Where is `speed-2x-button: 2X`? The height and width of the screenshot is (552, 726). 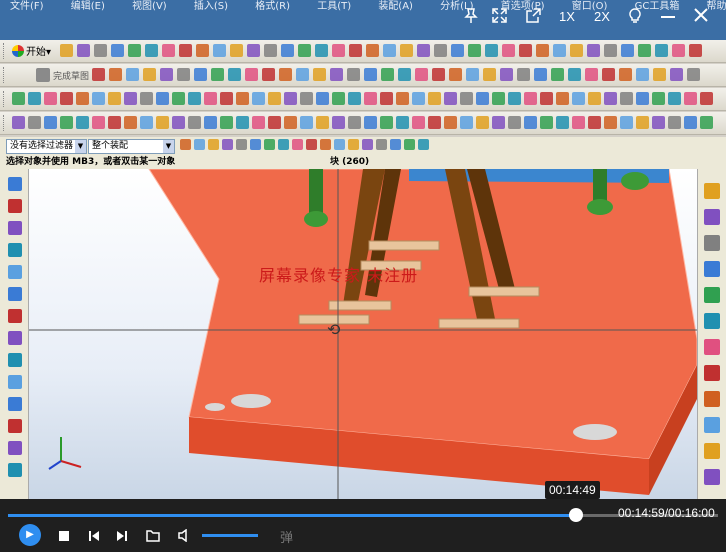
speed-2x-button: 2X is located at coordinates (602, 16).